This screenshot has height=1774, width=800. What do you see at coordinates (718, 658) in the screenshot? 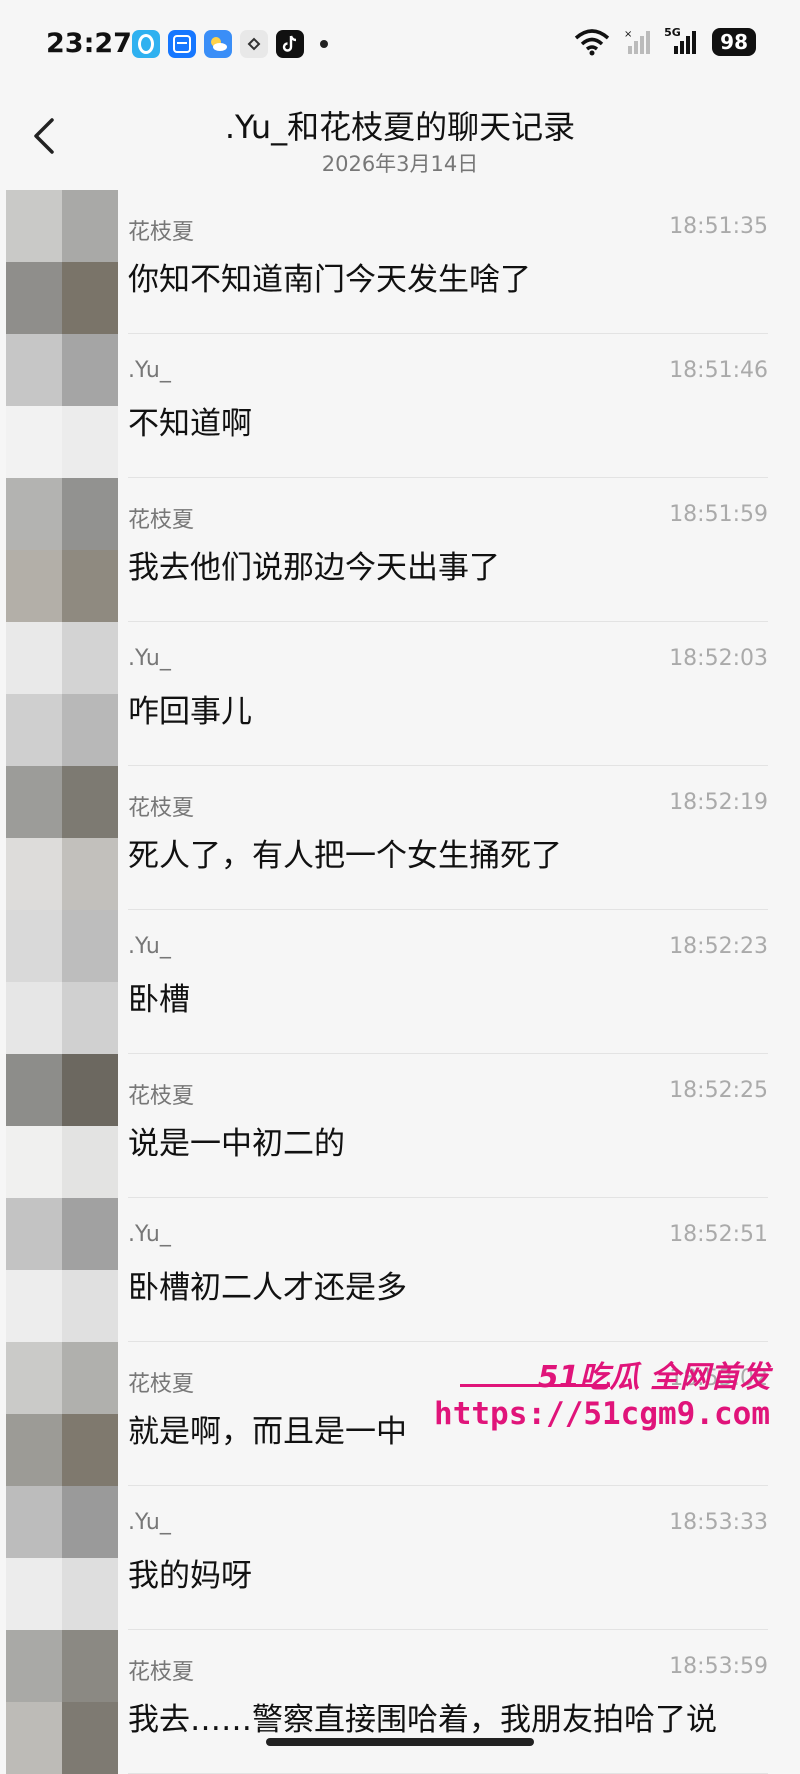
I see `message-timestamp: 18:52:03` at bounding box center [718, 658].